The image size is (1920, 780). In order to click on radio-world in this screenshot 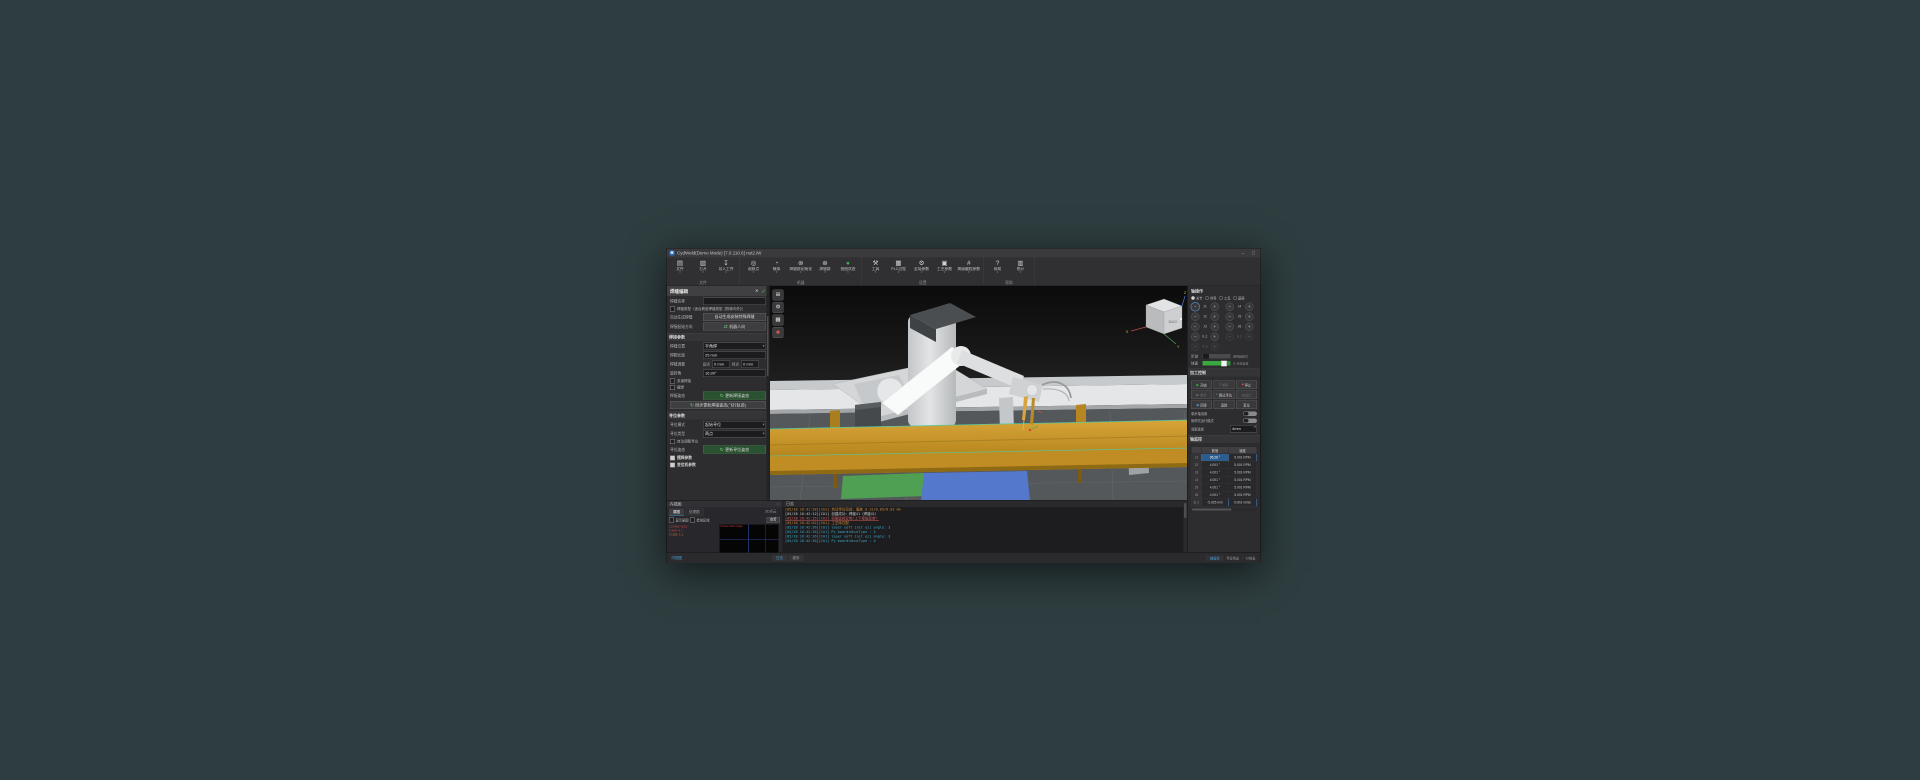, I will do `click(1207, 298)`.